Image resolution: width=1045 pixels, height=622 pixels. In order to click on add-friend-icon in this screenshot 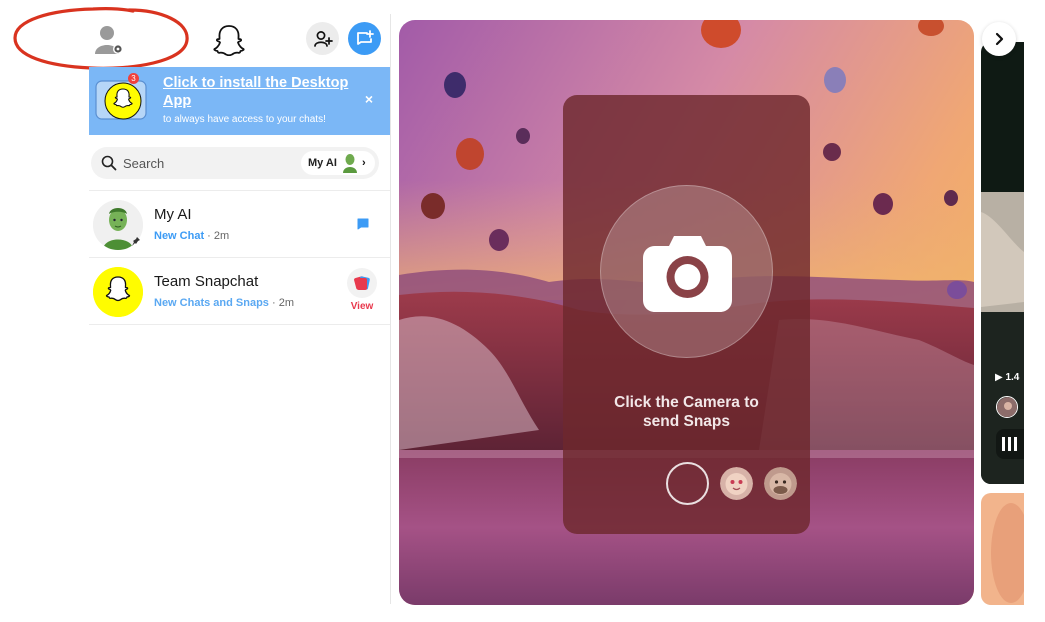, I will do `click(323, 38)`.